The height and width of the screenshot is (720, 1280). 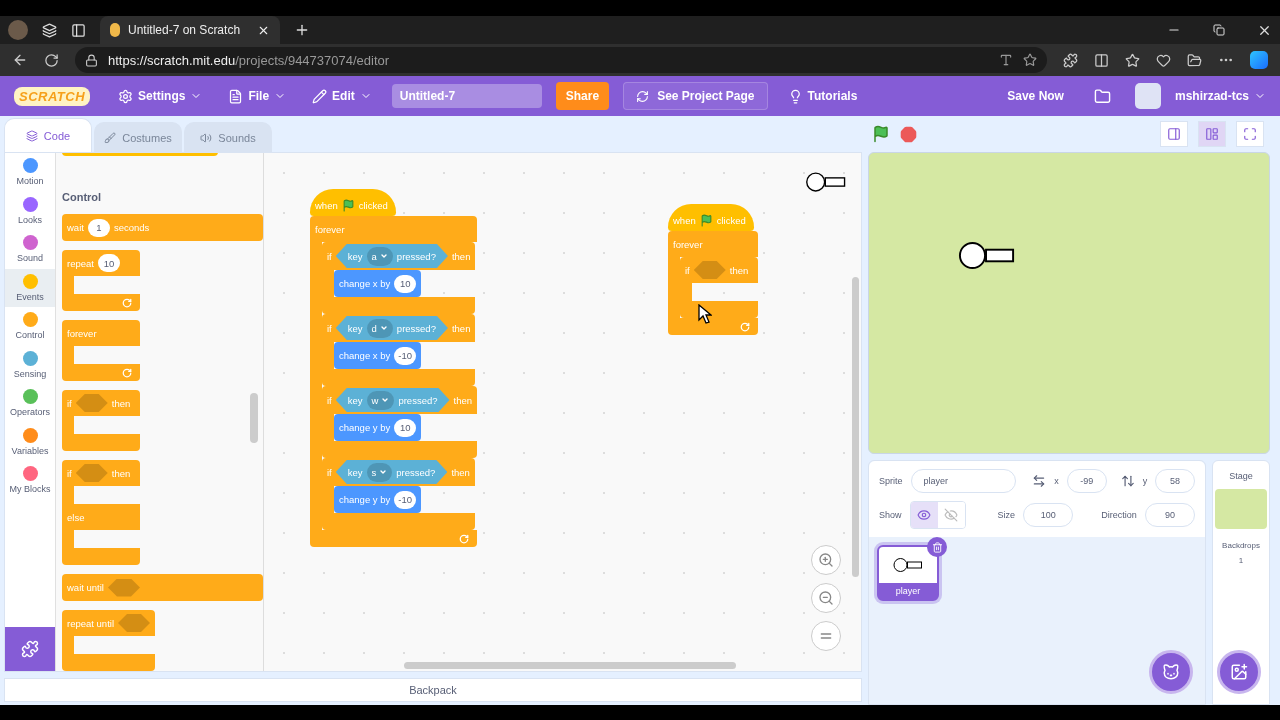 I want to click on c-block-top: if key w pressed? then, so click(x=399, y=400).